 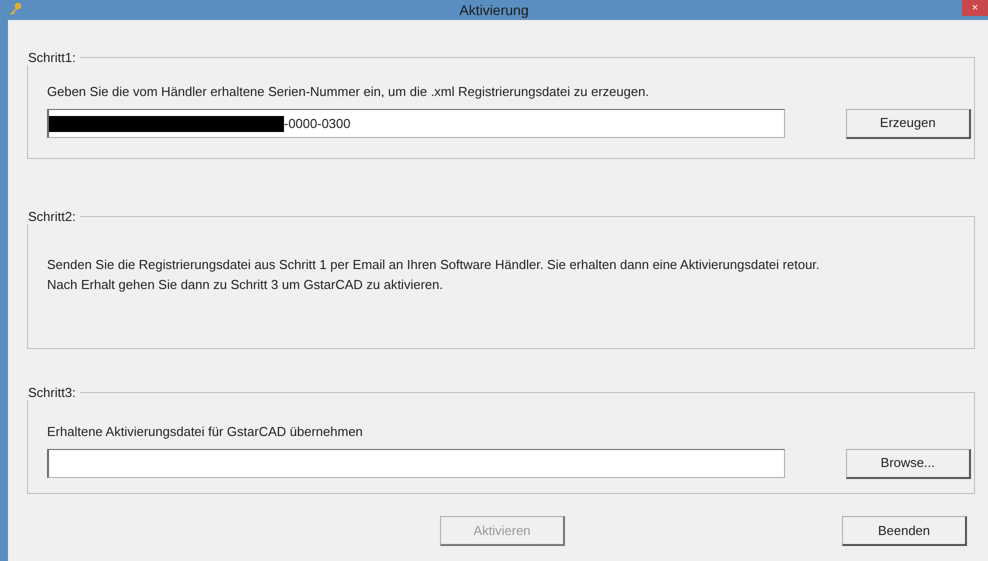 I want to click on close-dialog-button: Beenden, so click(x=904, y=531).